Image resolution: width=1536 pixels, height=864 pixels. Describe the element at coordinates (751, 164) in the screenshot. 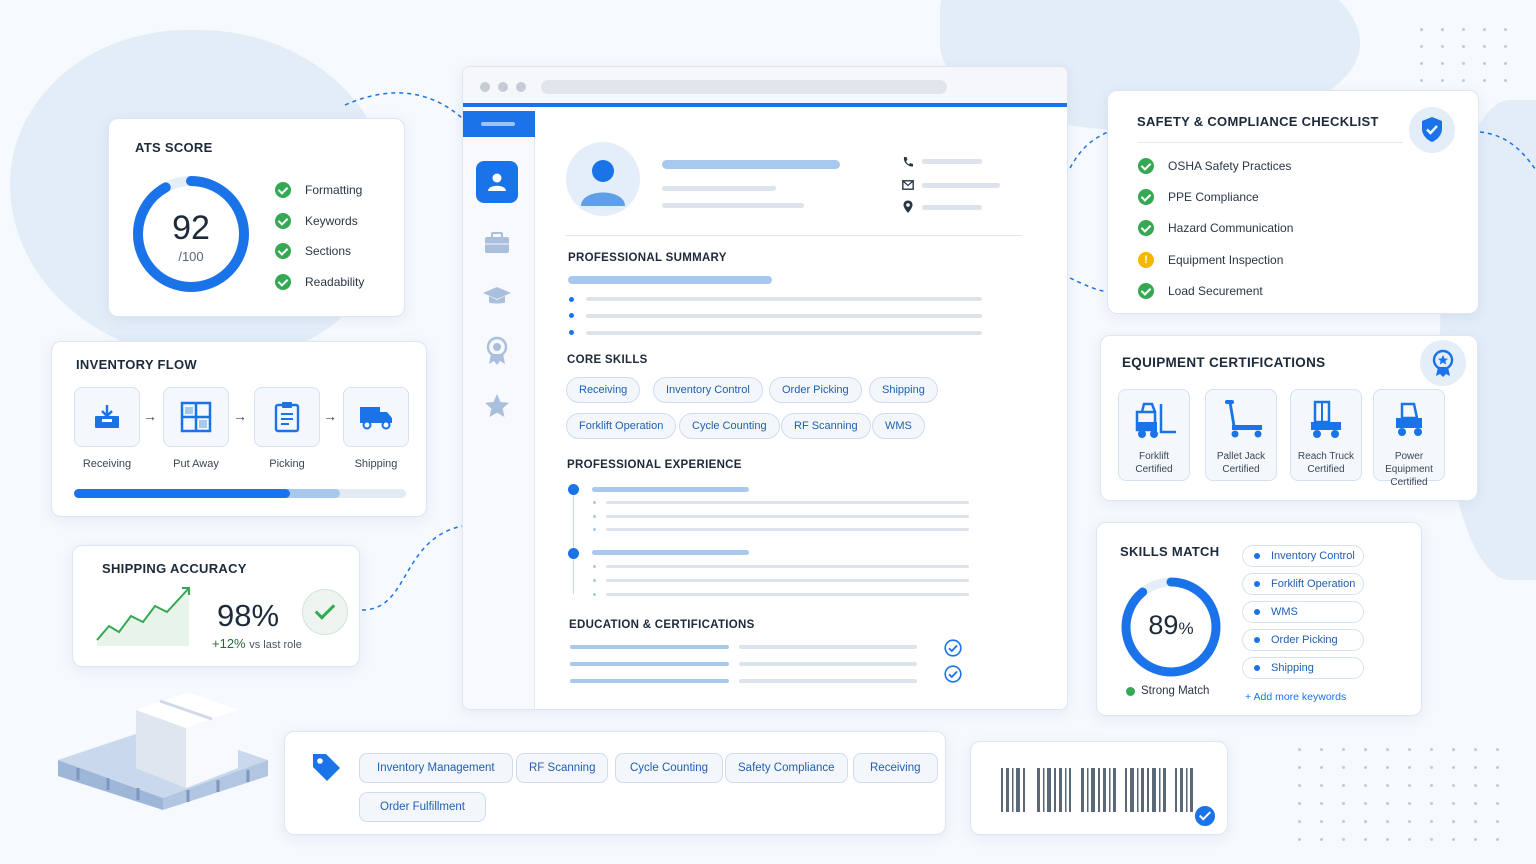

I see `placeholder-name` at that location.